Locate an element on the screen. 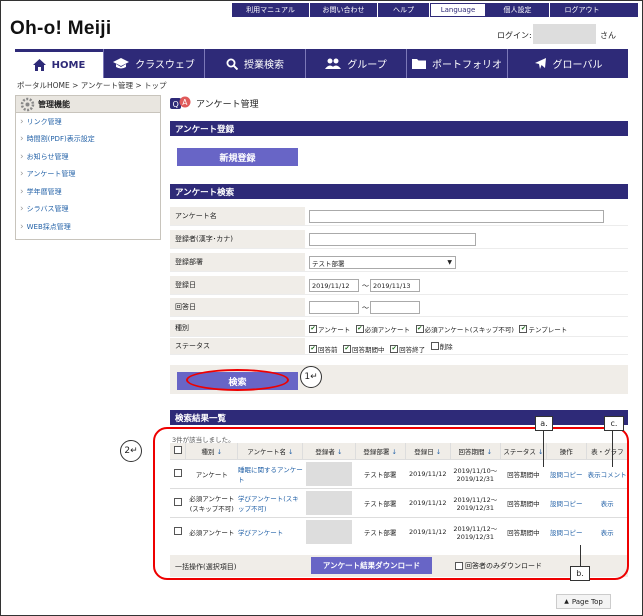  sidebar-item-link-management: リンク管理 is located at coordinates (88, 122).